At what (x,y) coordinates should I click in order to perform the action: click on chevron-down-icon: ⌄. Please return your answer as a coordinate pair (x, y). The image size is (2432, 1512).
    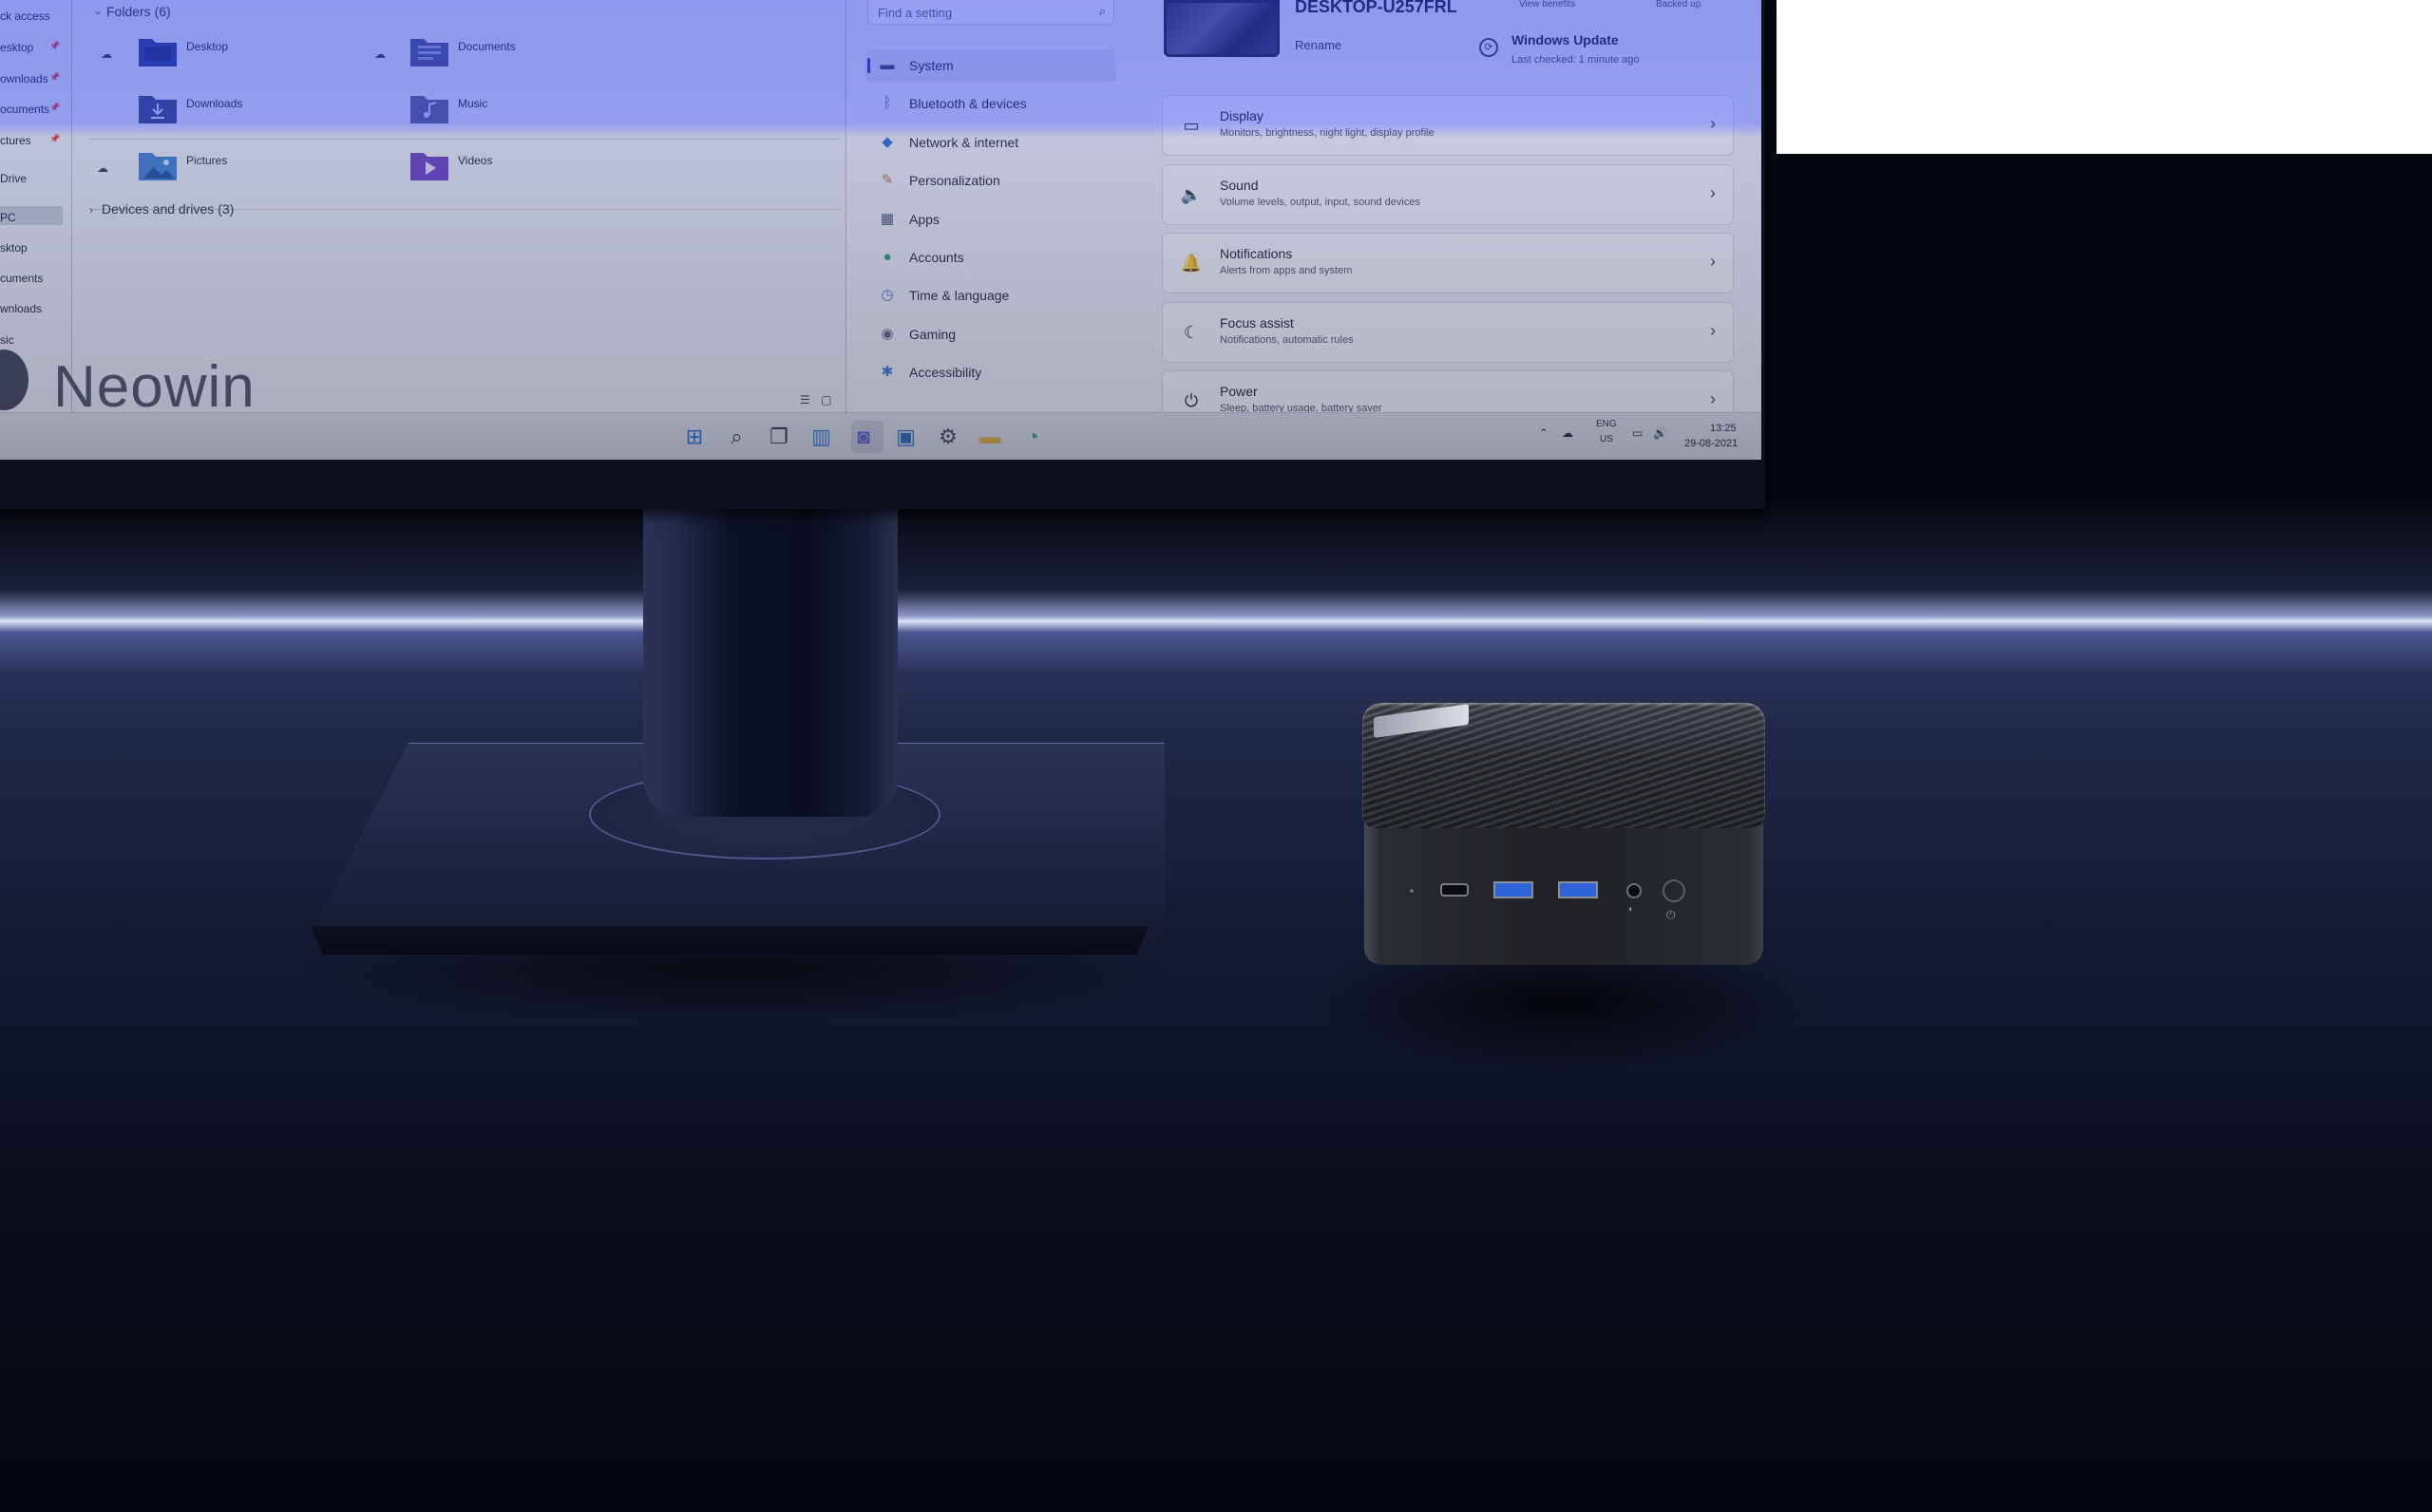
    Looking at the image, I should click on (98, 11).